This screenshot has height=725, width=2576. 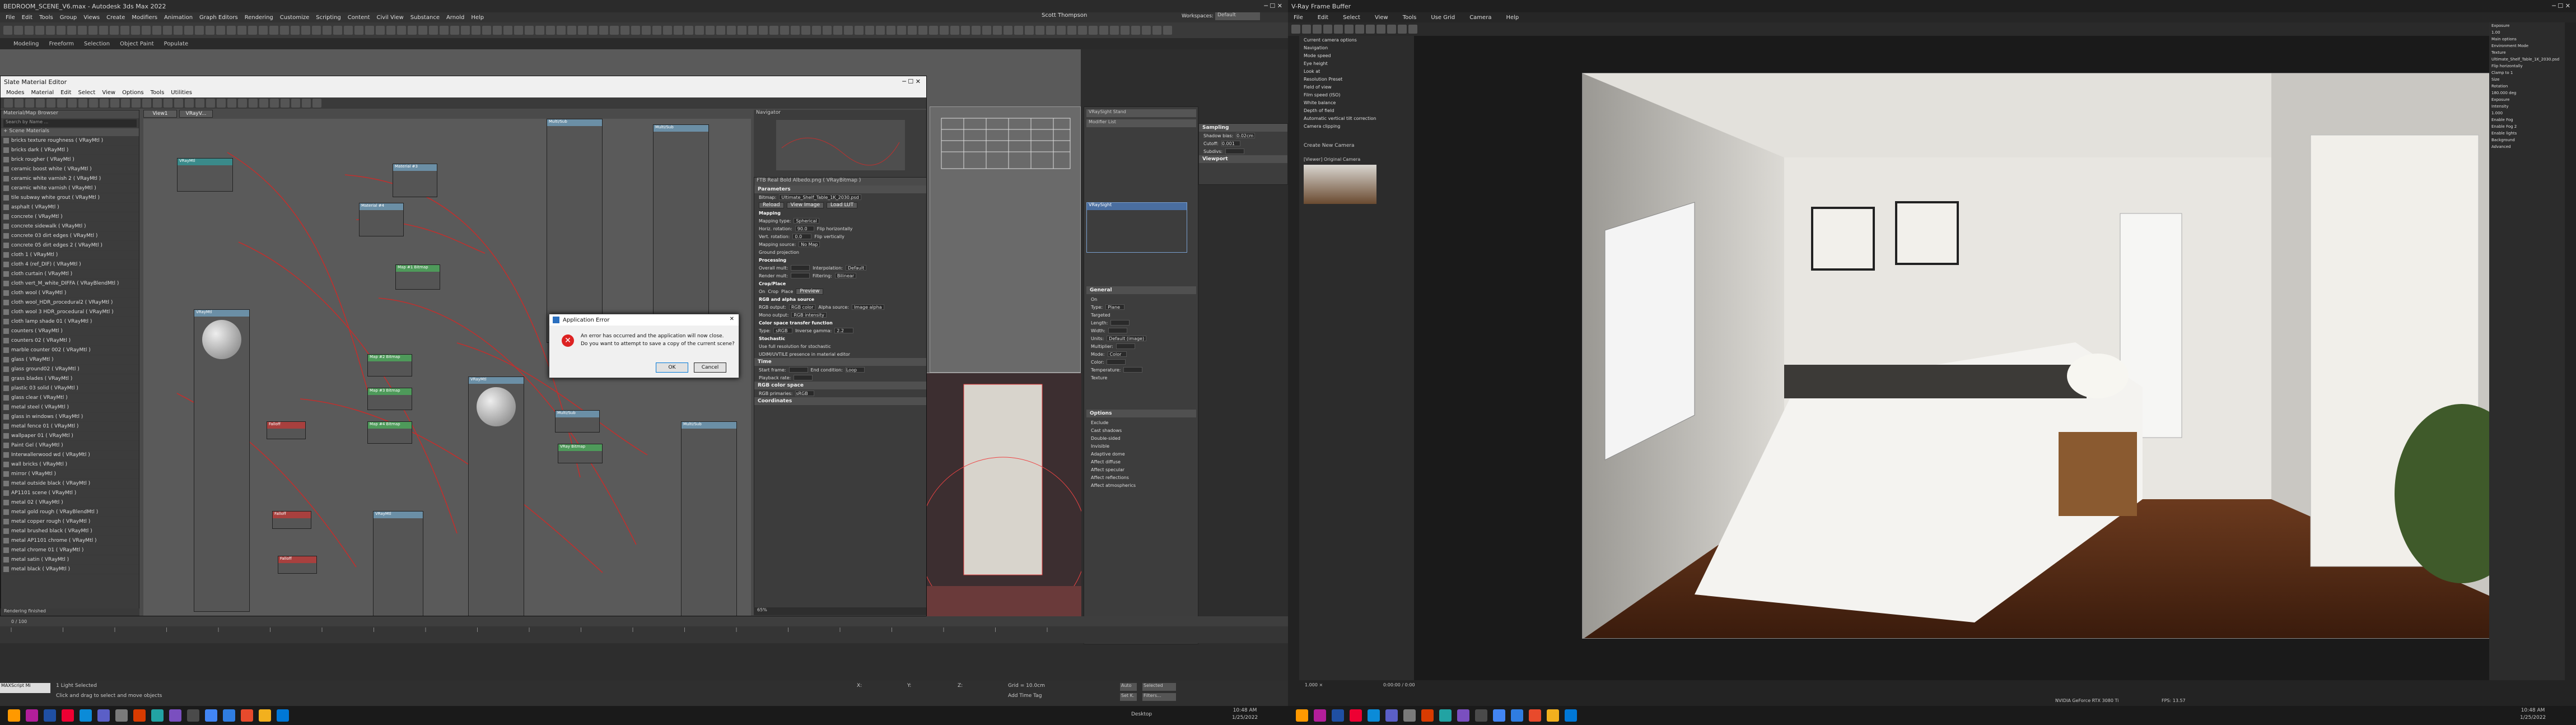 I want to click on maxscript-listener: MAXScript Mi, so click(x=25, y=688).